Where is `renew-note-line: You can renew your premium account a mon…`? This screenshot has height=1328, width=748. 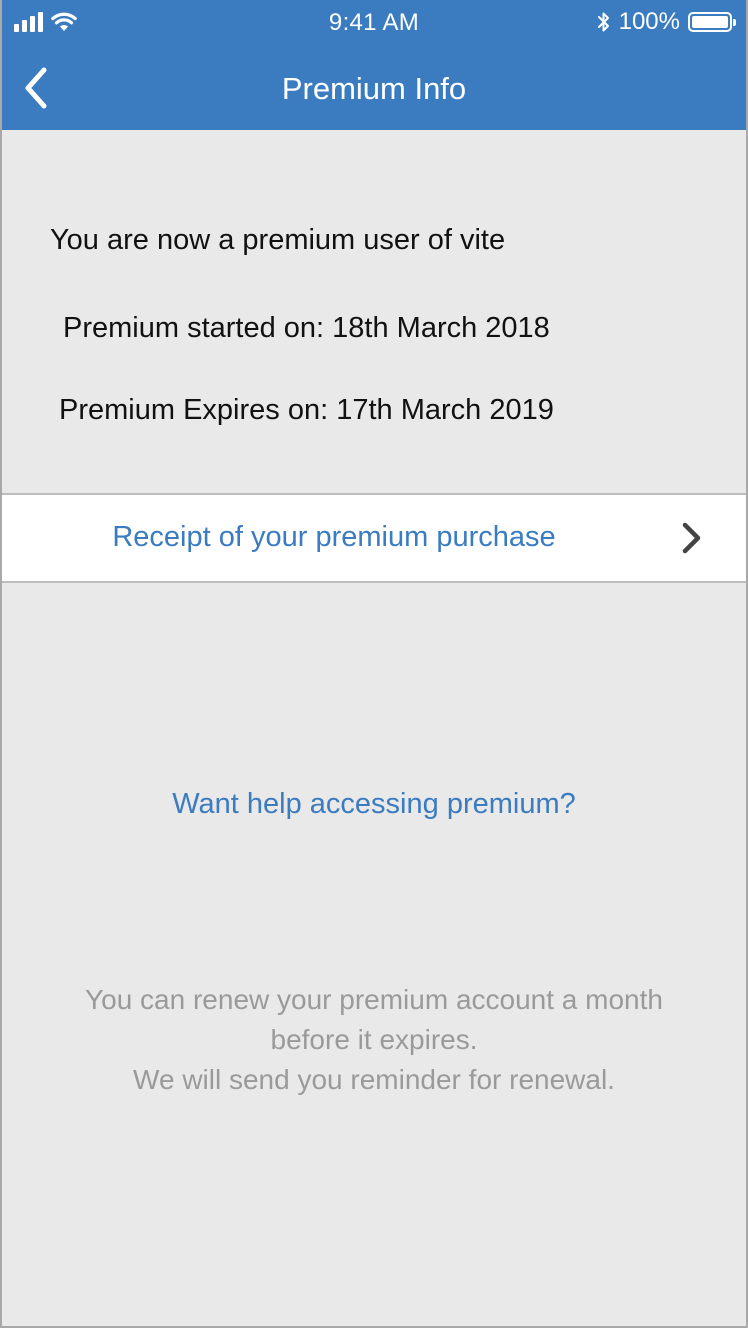
renew-note-line: You can renew your premium account a mon… is located at coordinates (374, 999).